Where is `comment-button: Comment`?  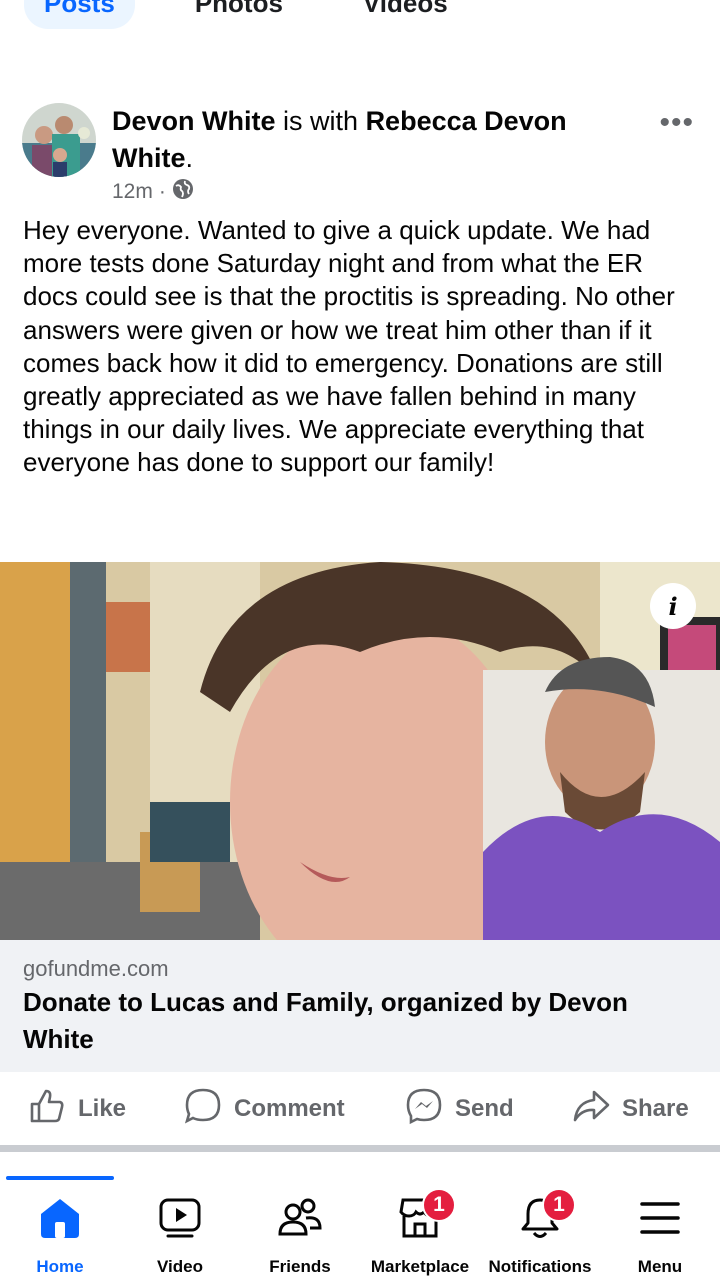 comment-button: Comment is located at coordinates (264, 1109).